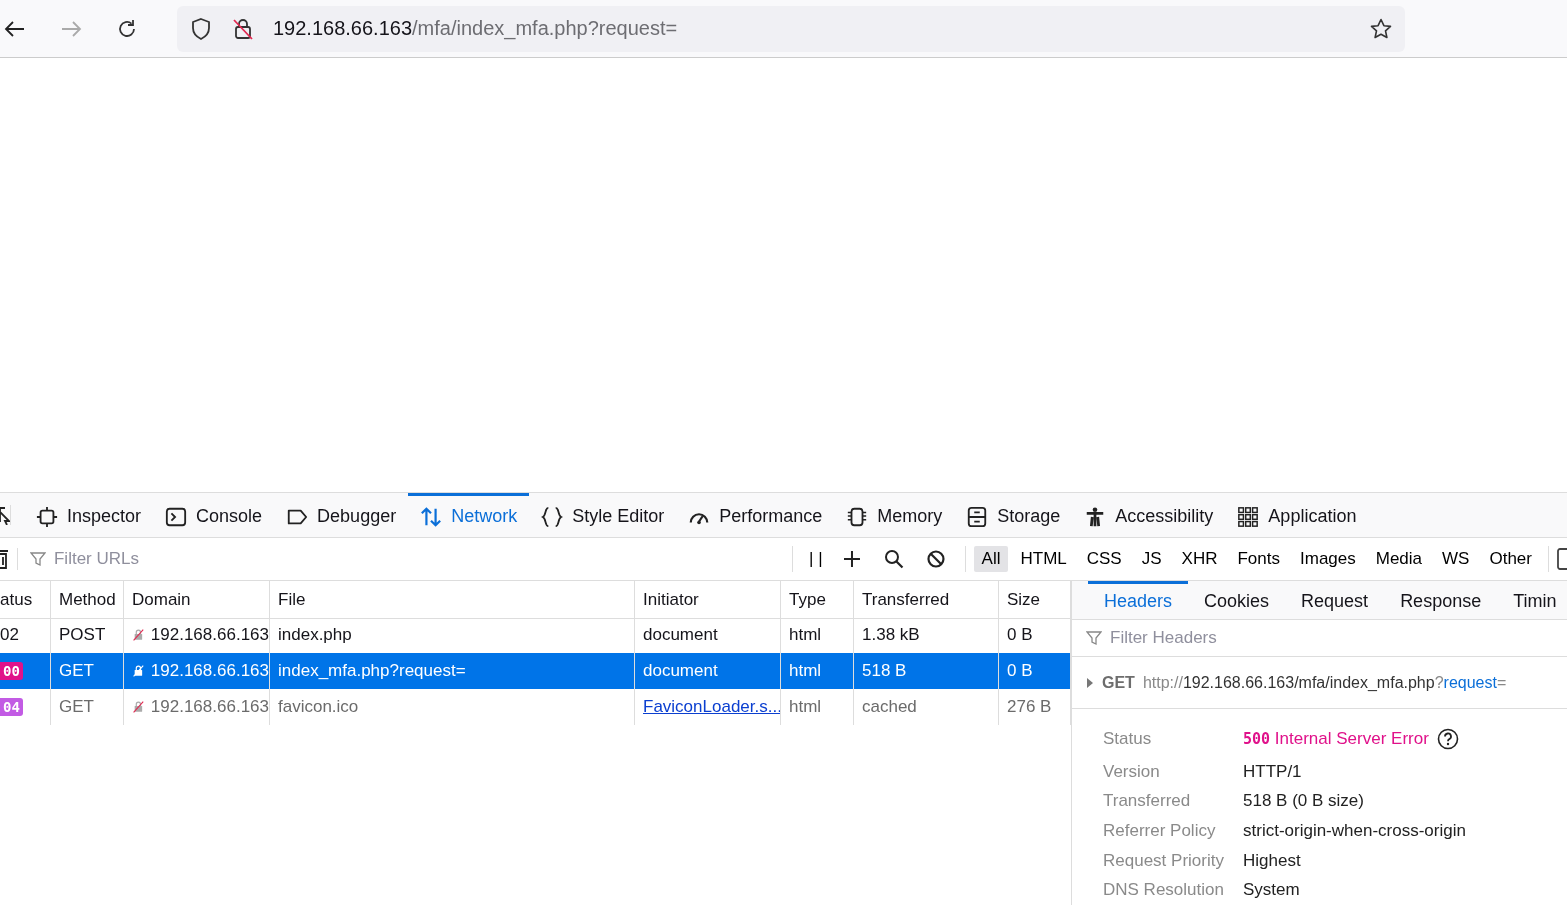 The height and width of the screenshot is (905, 1567). I want to click on status-code-badge: 04, so click(11, 707).